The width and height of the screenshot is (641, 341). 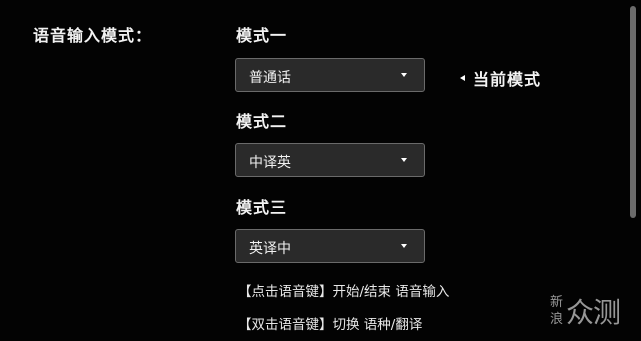 What do you see at coordinates (507, 79) in the screenshot?
I see `current-mode-label: 当前模式` at bounding box center [507, 79].